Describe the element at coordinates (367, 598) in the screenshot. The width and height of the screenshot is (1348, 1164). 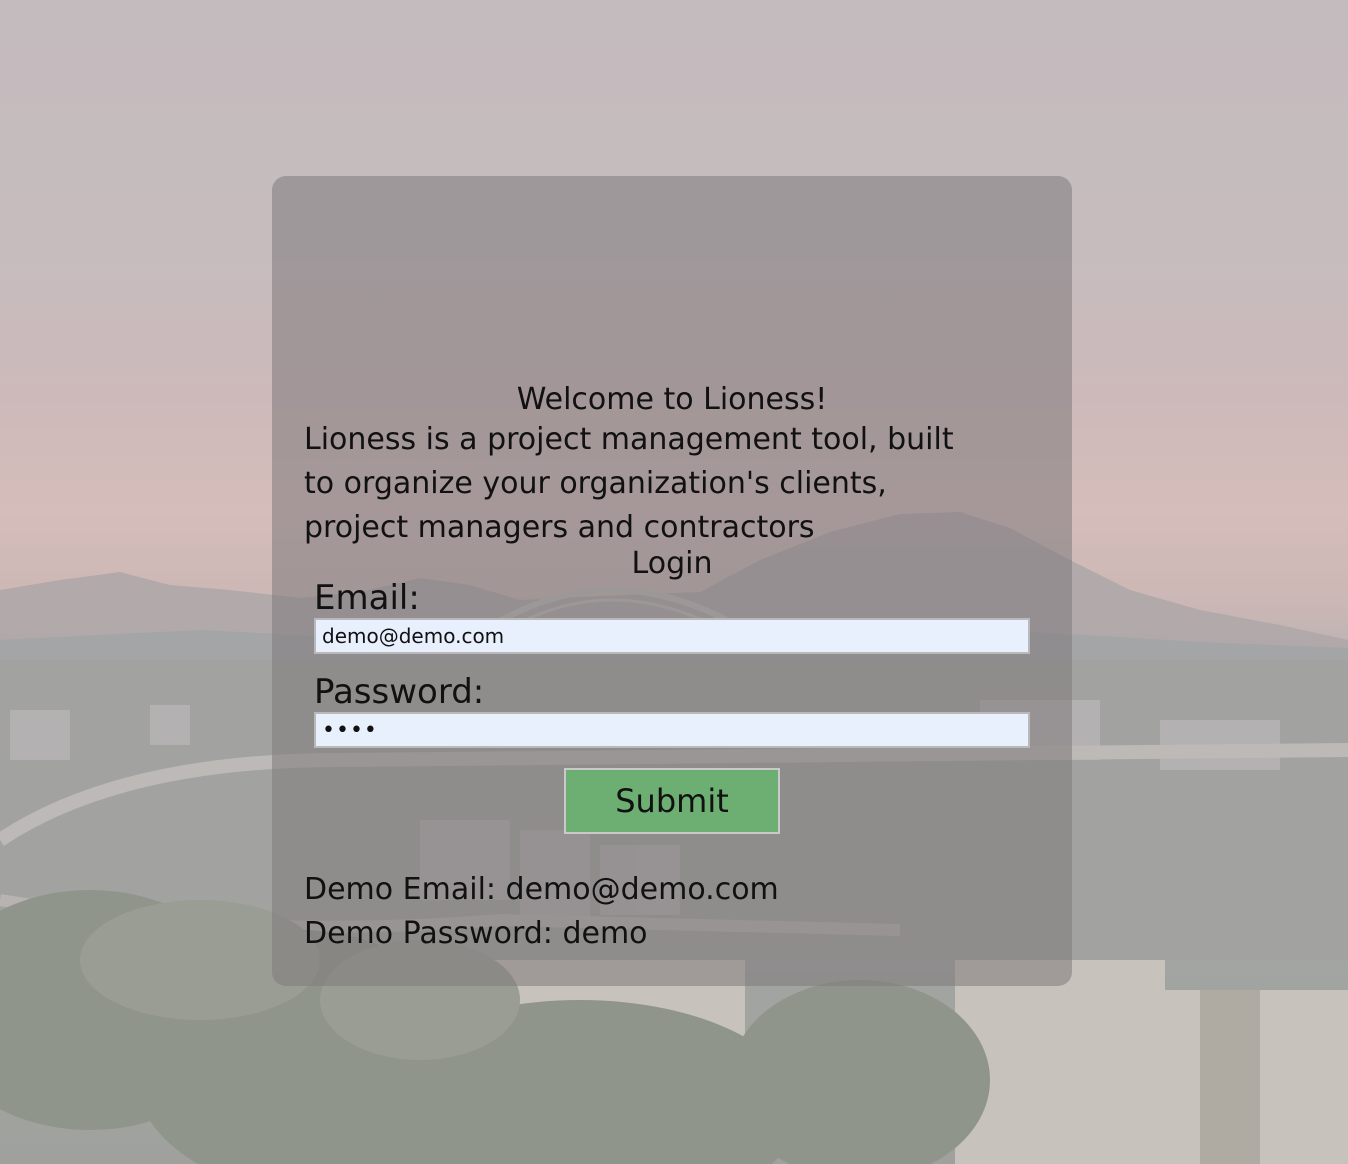
I see `email-label: Email:` at that location.